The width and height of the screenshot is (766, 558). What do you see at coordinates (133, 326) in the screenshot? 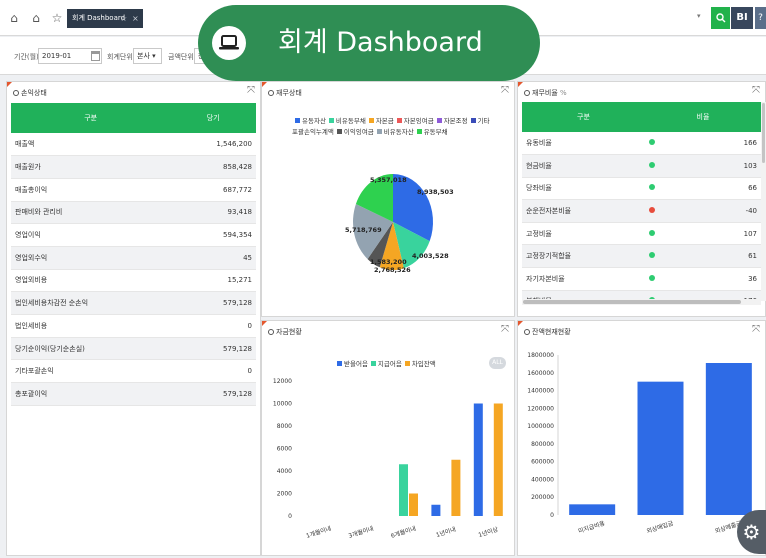
I see `table-row: 법인세비용 0` at bounding box center [133, 326].